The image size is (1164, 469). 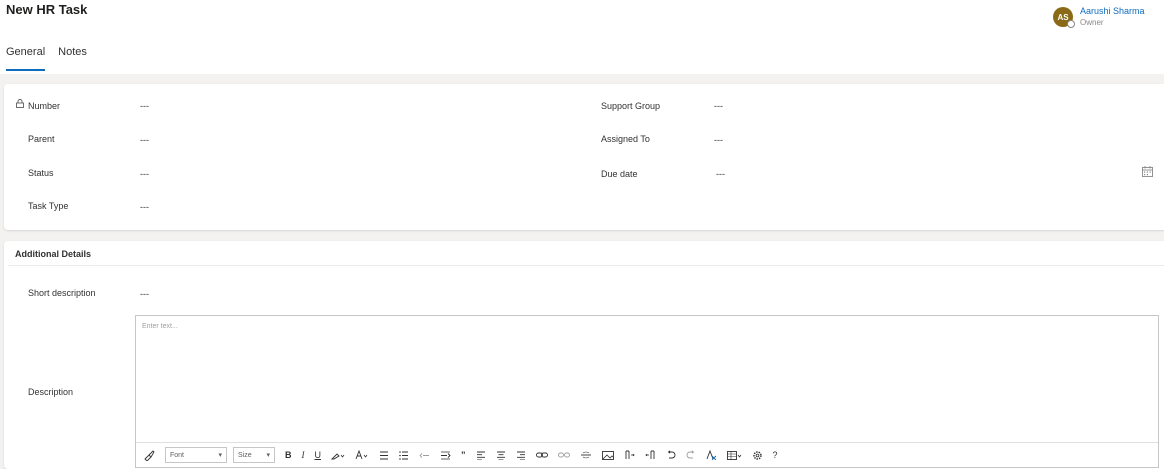 What do you see at coordinates (481, 455) in the screenshot?
I see `align-left-icon` at bounding box center [481, 455].